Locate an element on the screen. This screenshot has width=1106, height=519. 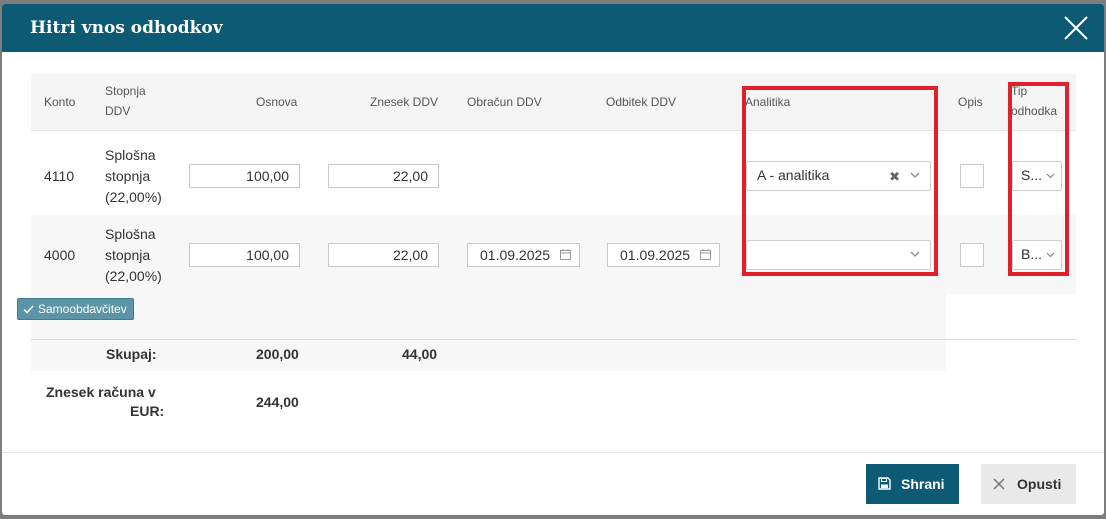
obracun-ddv-date-input: 01.09.2025 is located at coordinates (523, 255).